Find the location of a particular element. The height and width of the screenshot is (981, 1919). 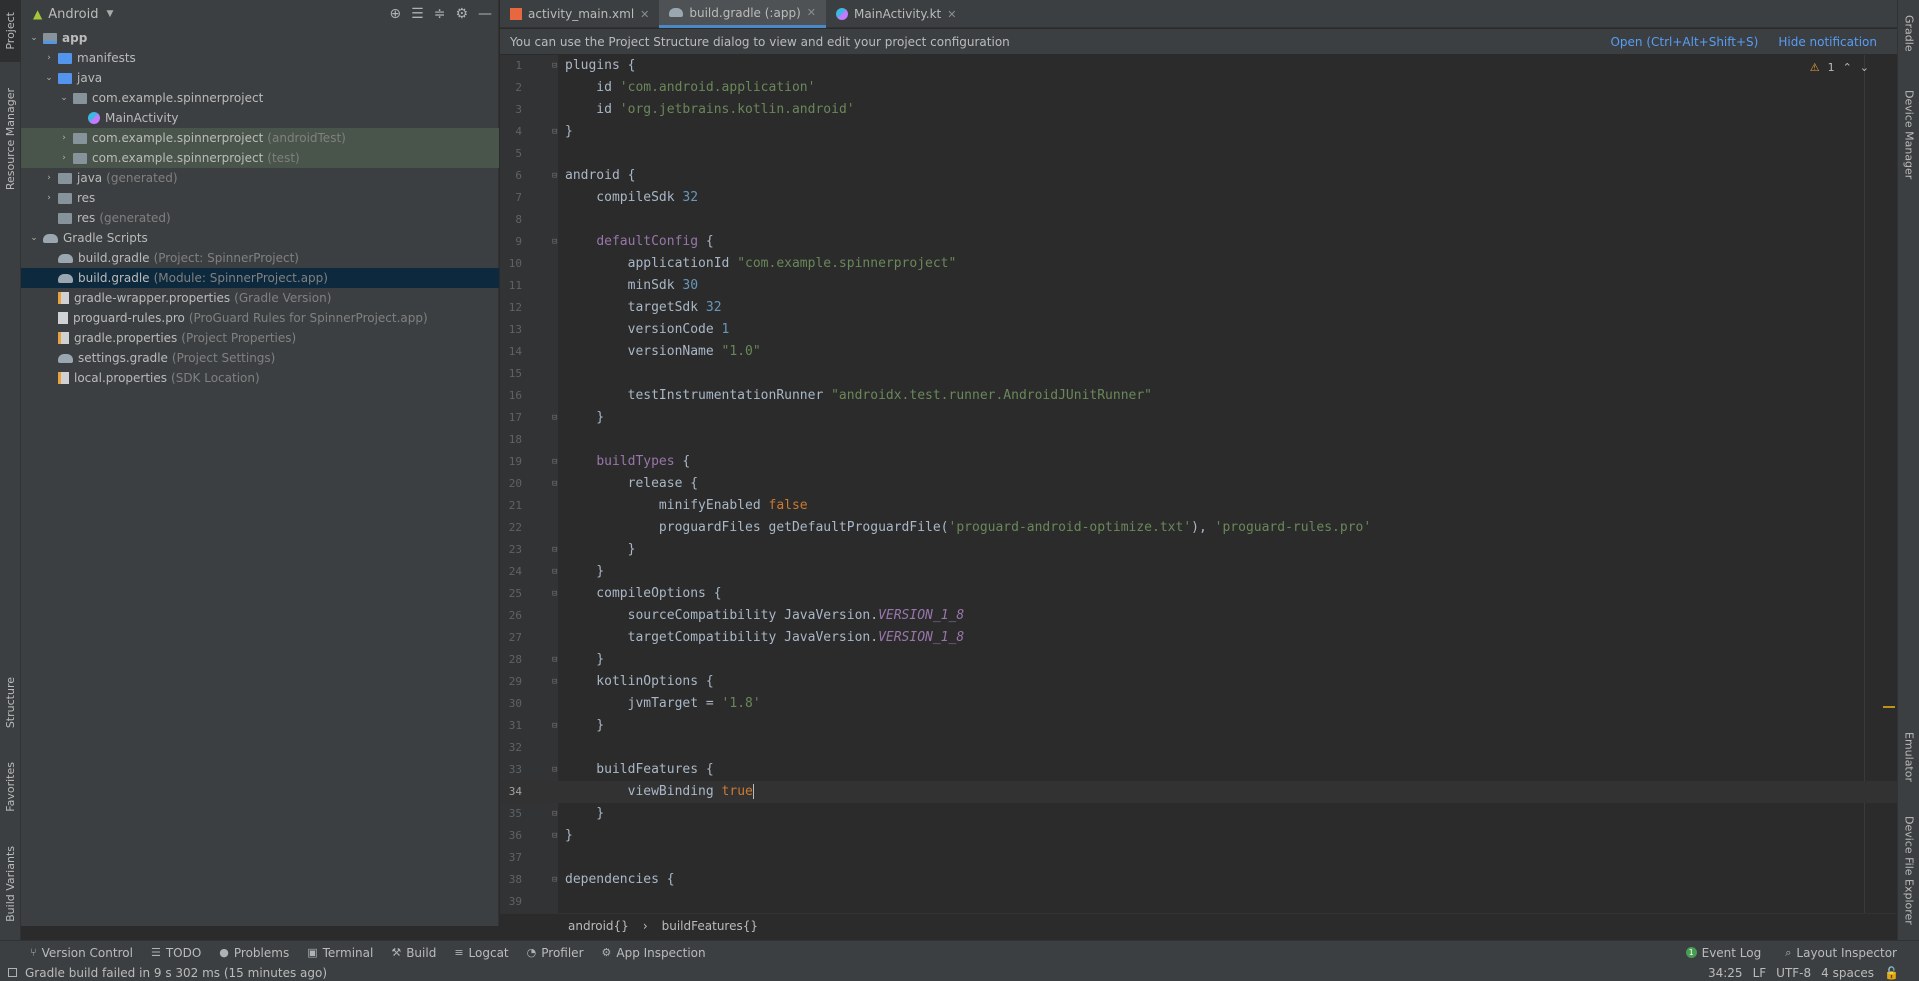

scrollbar-warning-marker is located at coordinates (1889, 707).